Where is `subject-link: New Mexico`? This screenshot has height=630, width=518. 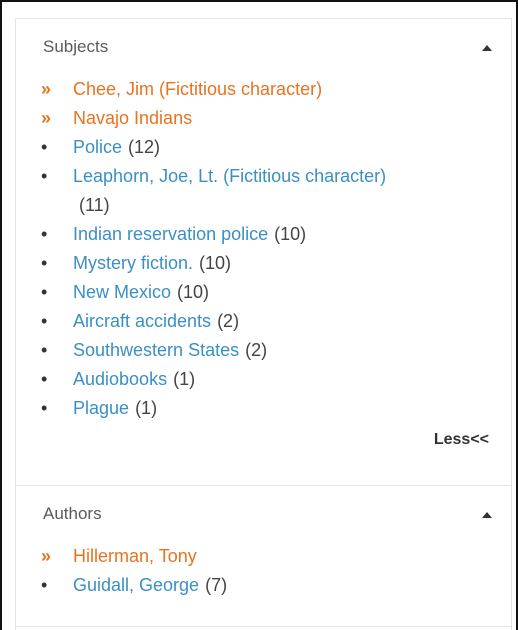 subject-link: New Mexico is located at coordinates (122, 292).